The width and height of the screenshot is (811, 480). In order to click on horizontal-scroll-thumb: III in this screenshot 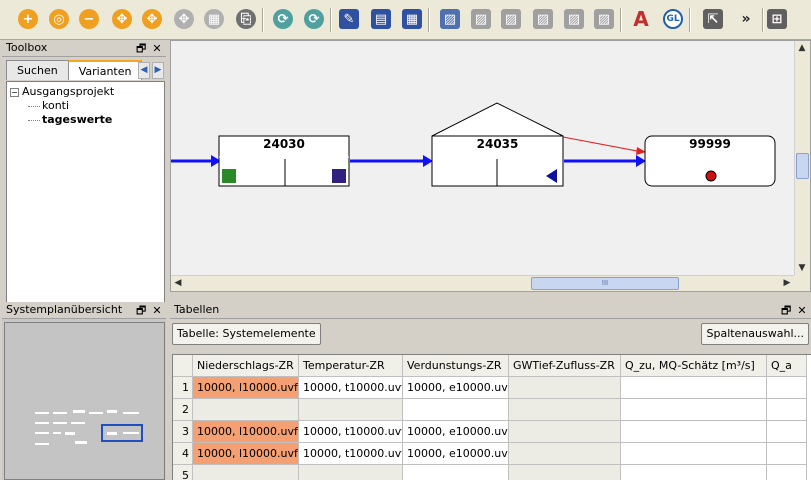, I will do `click(605, 283)`.